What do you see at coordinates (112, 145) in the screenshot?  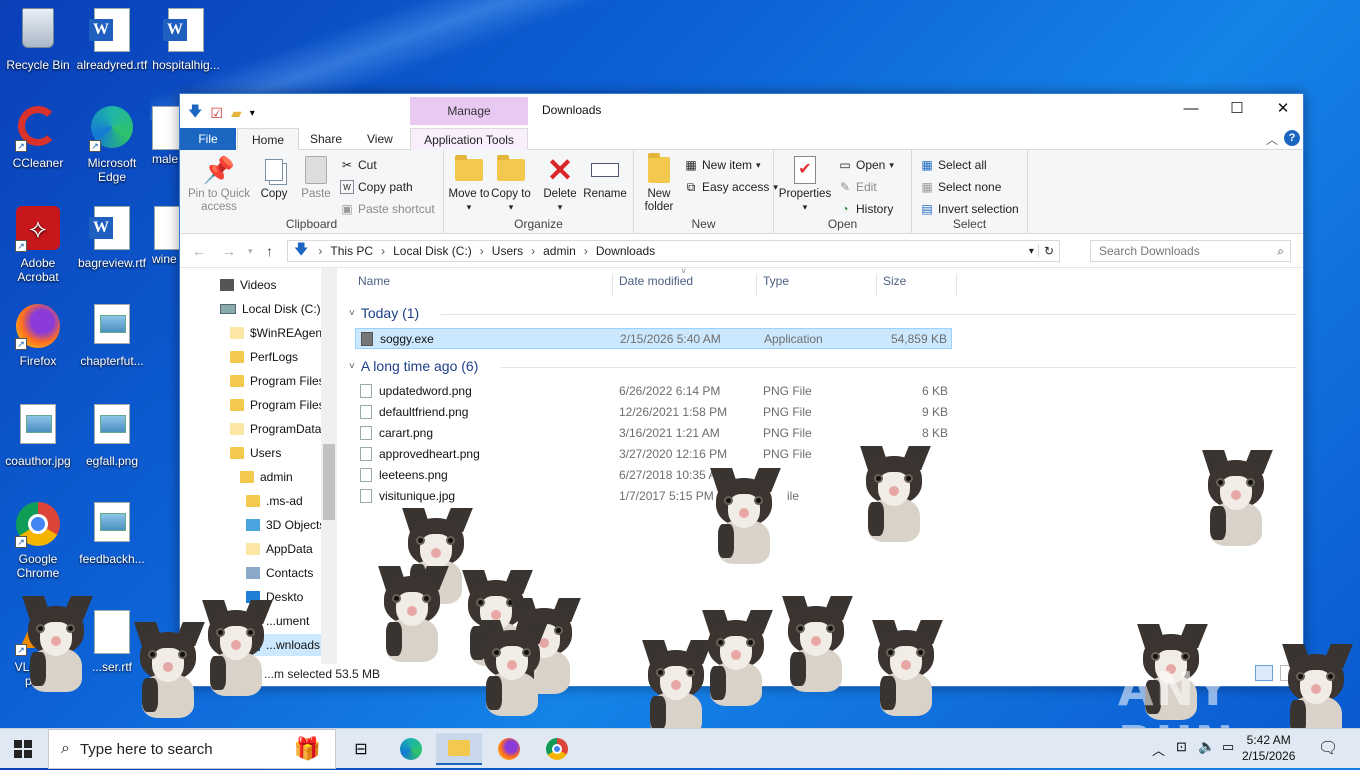 I see `desktop-icon-edge: ↗ Microsoft Edge` at bounding box center [112, 145].